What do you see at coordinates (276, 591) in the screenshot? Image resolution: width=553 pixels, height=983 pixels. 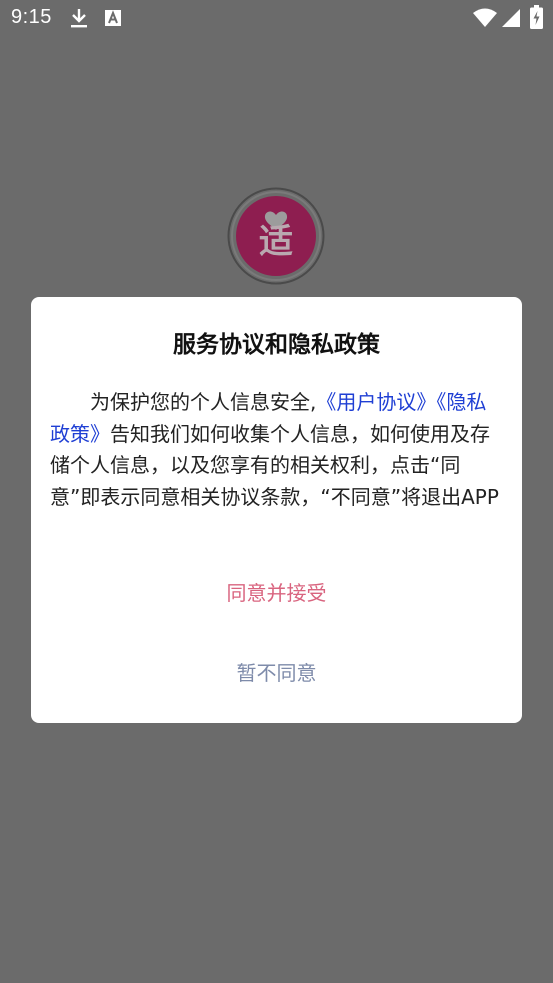 I see `accept-button: 同意并接受` at bounding box center [276, 591].